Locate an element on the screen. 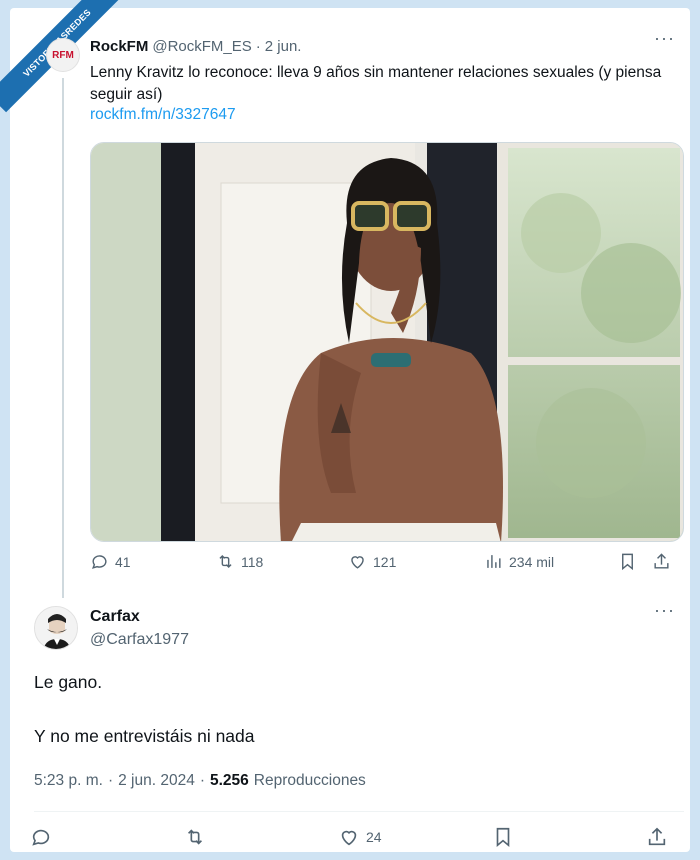 The image size is (700, 860). like-action-button: 24 is located at coordinates (360, 837).